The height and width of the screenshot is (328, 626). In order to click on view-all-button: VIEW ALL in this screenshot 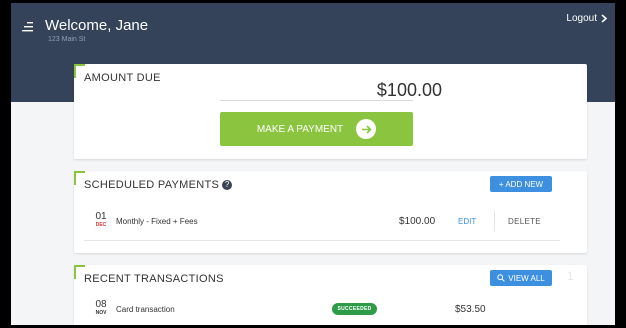, I will do `click(521, 278)`.